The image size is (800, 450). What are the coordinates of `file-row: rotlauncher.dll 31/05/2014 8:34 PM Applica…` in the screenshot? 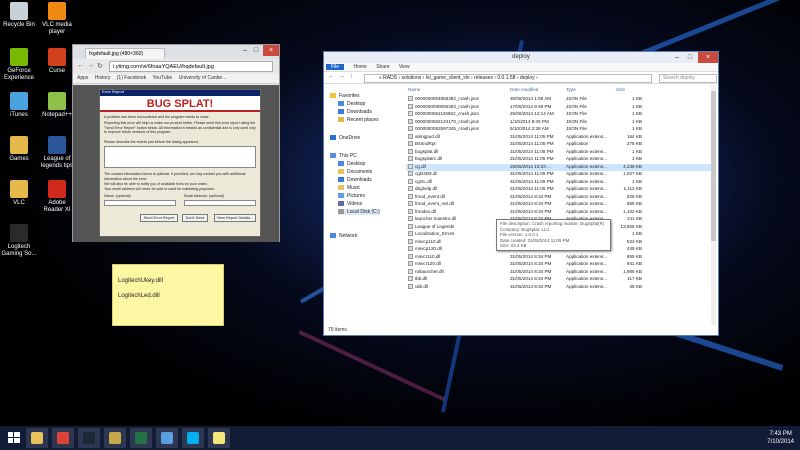 It's located at (558, 273).